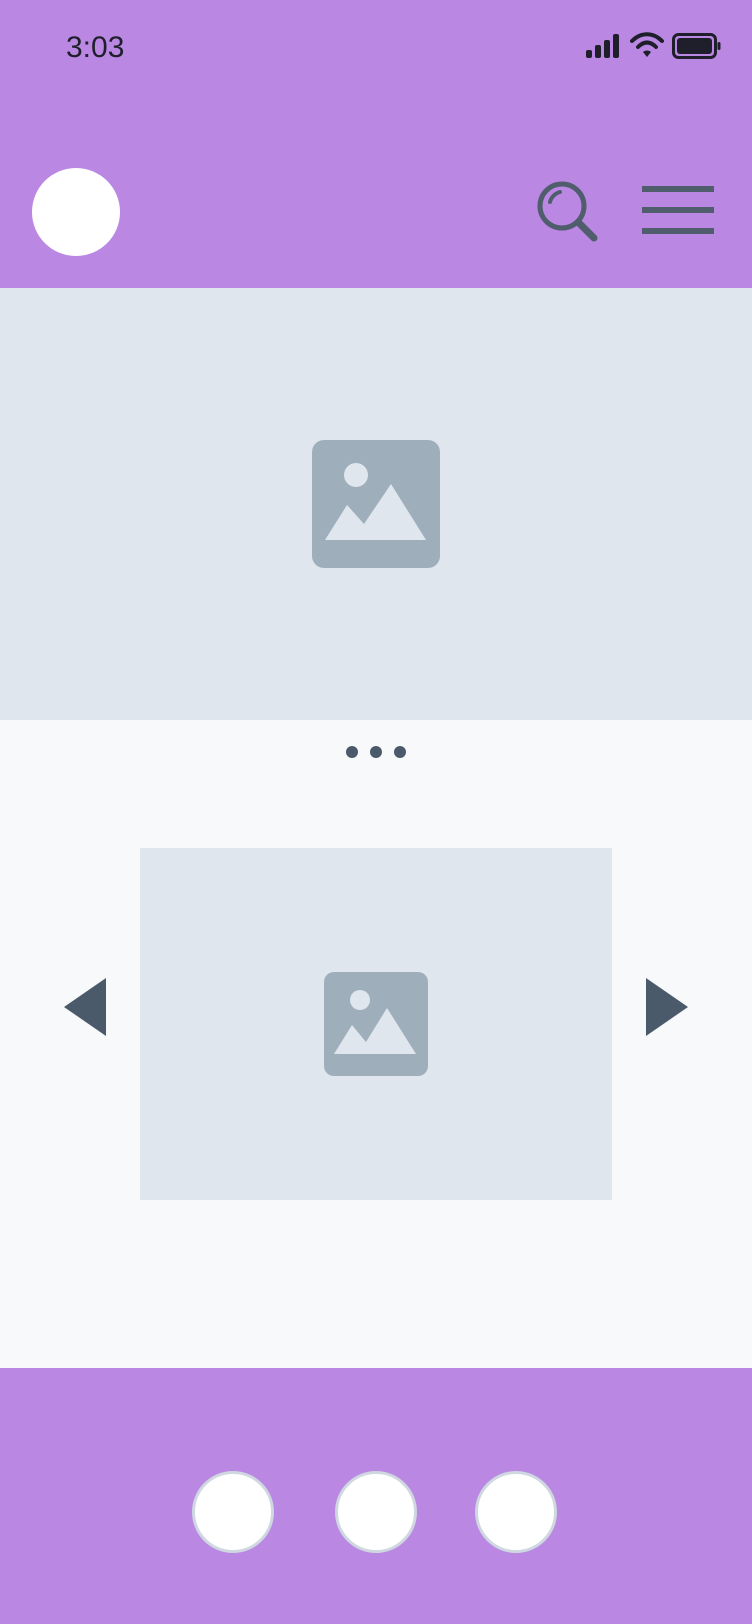  Describe the element at coordinates (678, 210) in the screenshot. I see `menu-icon` at that location.